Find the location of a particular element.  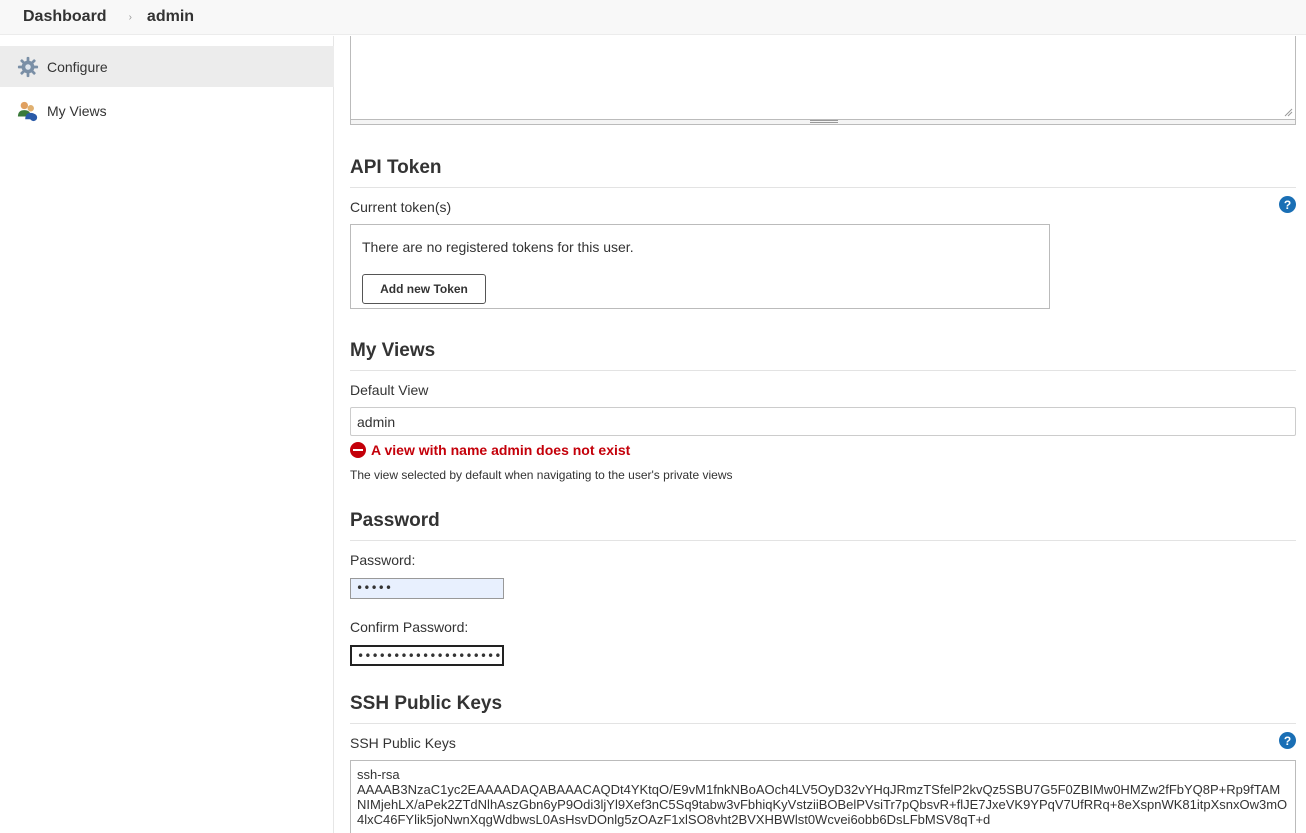

sidebar-item-label: Configure is located at coordinates (77, 66).